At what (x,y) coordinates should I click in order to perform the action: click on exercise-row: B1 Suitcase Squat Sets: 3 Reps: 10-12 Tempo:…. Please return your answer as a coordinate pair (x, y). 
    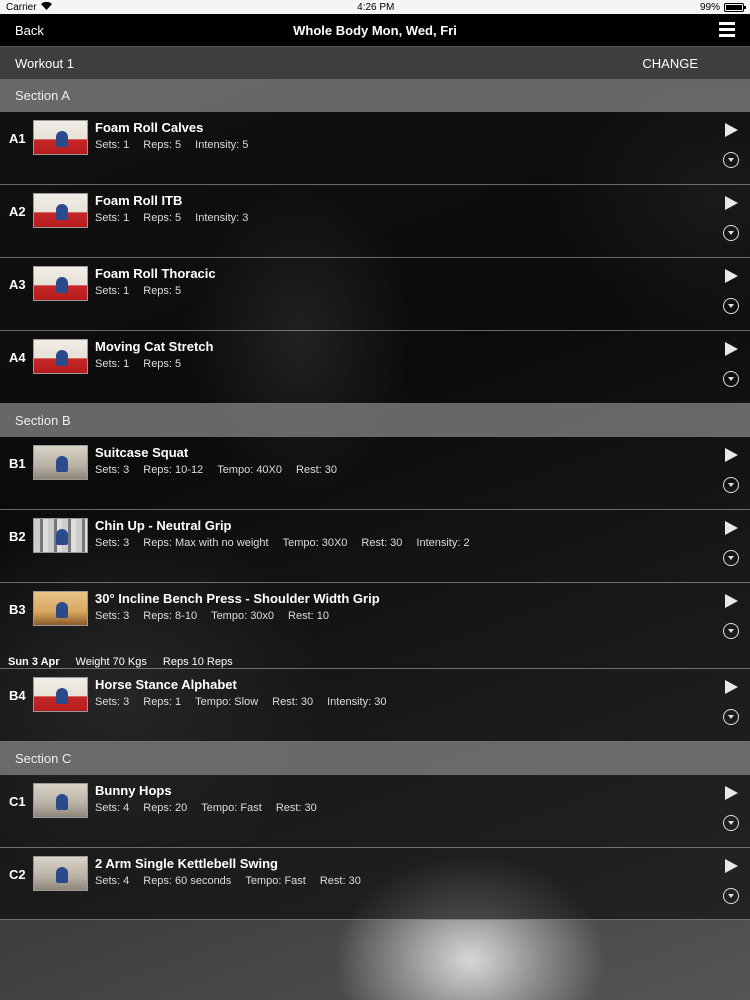
    Looking at the image, I should click on (375, 473).